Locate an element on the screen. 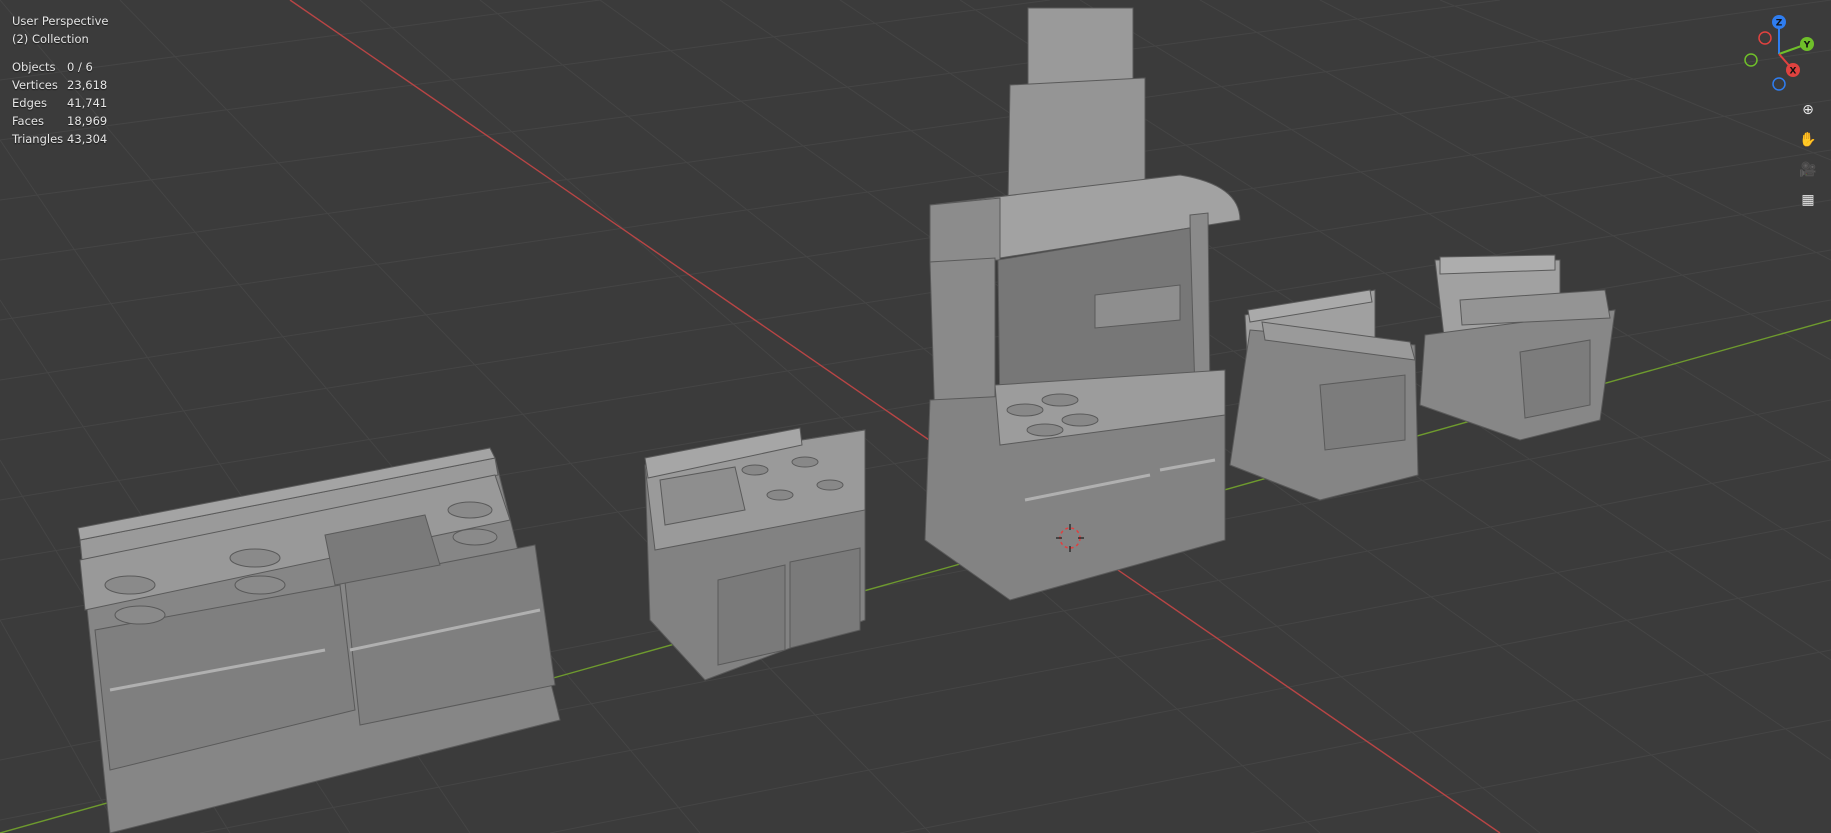 Image resolution: width=1831 pixels, height=833 pixels. stat-value: 43,304 is located at coordinates (87, 139).